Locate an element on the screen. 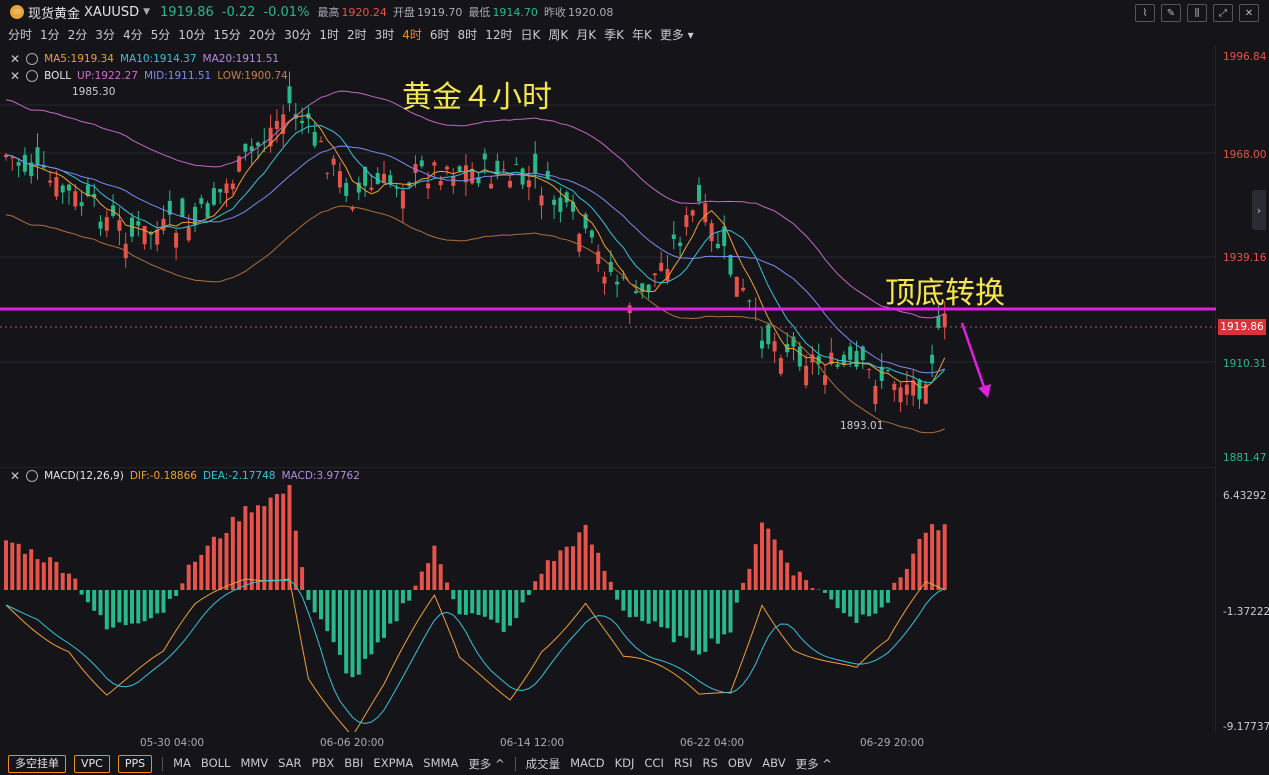 The height and width of the screenshot is (775, 1269). sub-indicator-item: 成交量 is located at coordinates (543, 764).